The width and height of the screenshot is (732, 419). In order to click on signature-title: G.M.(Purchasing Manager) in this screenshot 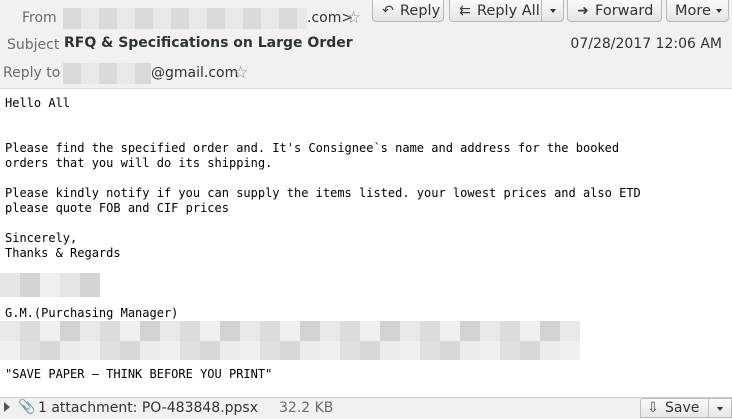, I will do `click(92, 313)`.